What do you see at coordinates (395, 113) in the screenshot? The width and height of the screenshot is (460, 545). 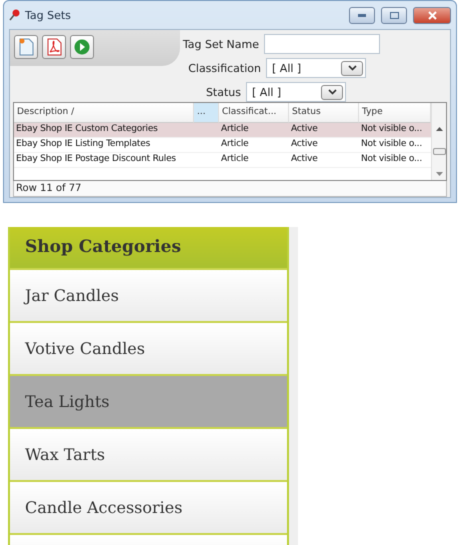 I see `column-header: Type` at bounding box center [395, 113].